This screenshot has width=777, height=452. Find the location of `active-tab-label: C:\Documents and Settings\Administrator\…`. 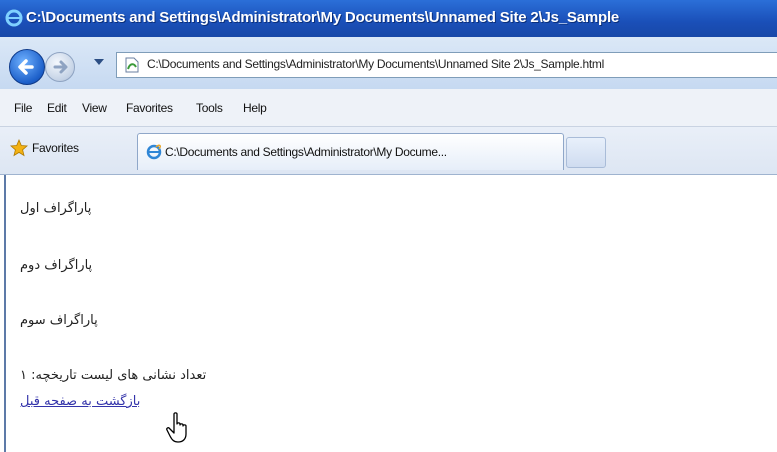

active-tab-label: C:\Documents and Settings\Administrator\… is located at coordinates (306, 152).